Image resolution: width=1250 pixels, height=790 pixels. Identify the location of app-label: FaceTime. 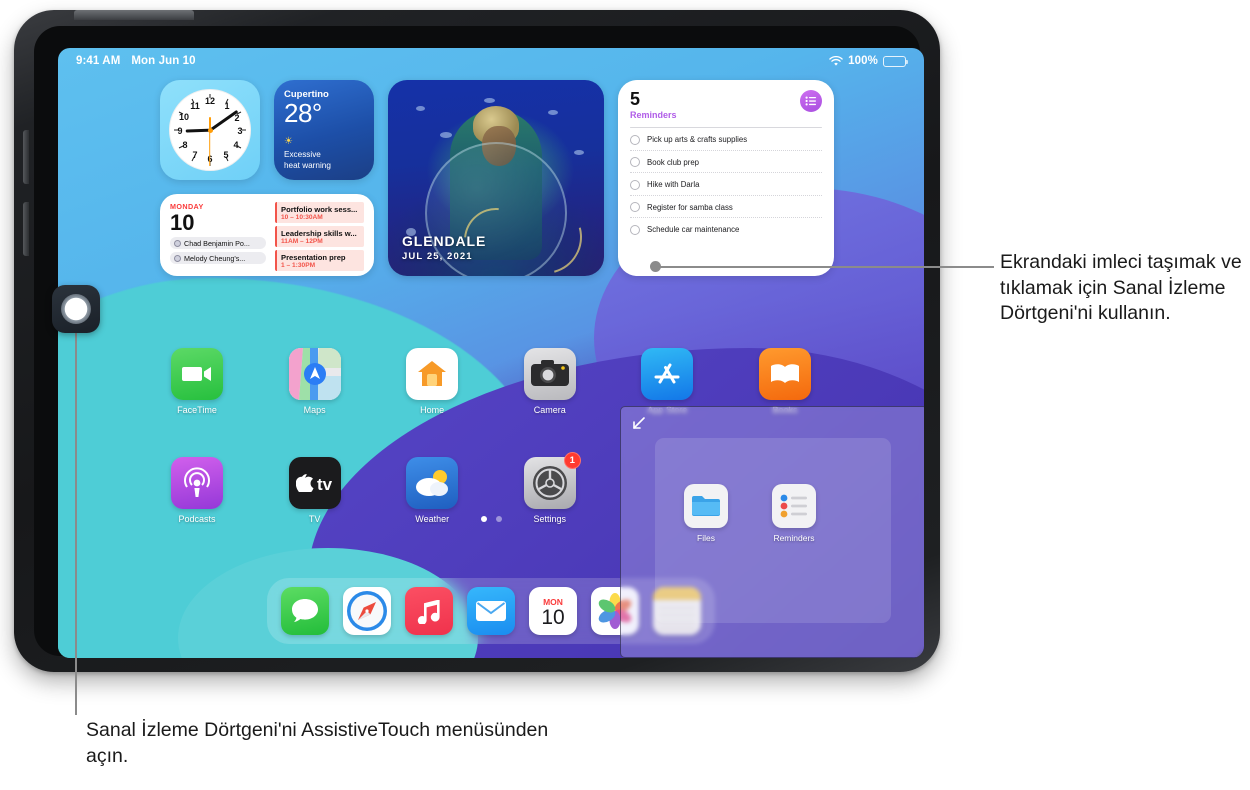
(197, 410).